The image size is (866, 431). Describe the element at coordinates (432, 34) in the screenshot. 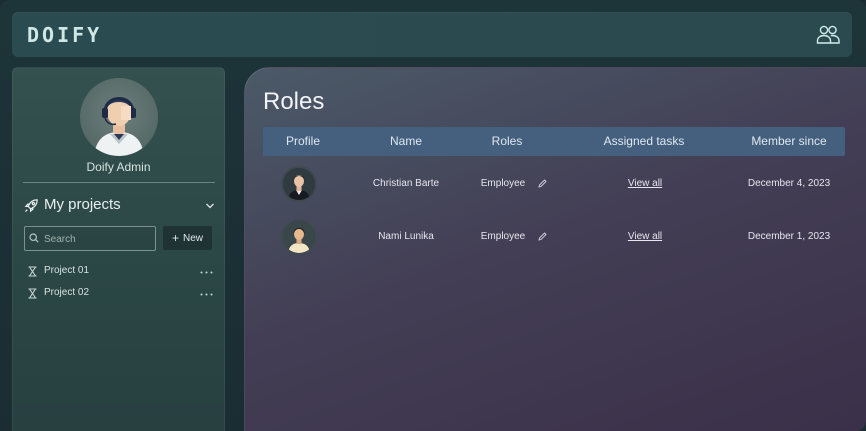

I see `top-bar: DOIFY` at that location.